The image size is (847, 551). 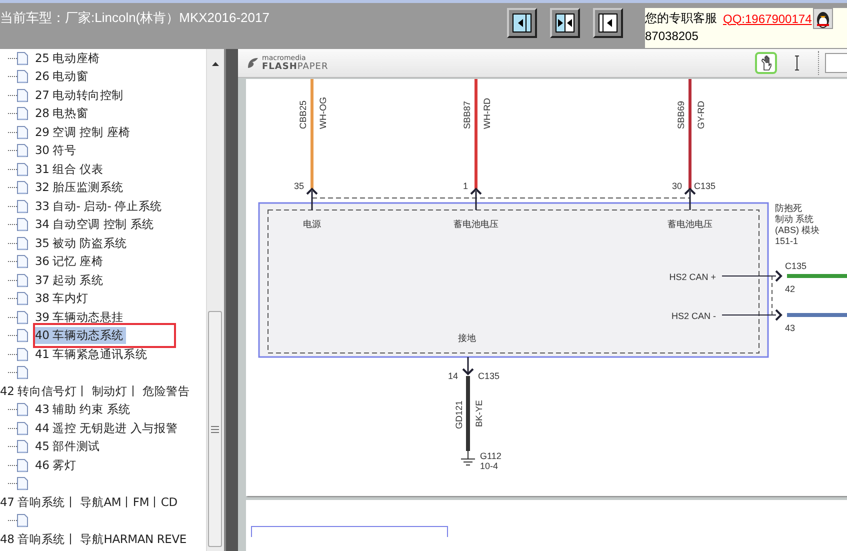 What do you see at coordinates (80, 317) in the screenshot?
I see `tree-item: 39 车辆动态悬挂` at bounding box center [80, 317].